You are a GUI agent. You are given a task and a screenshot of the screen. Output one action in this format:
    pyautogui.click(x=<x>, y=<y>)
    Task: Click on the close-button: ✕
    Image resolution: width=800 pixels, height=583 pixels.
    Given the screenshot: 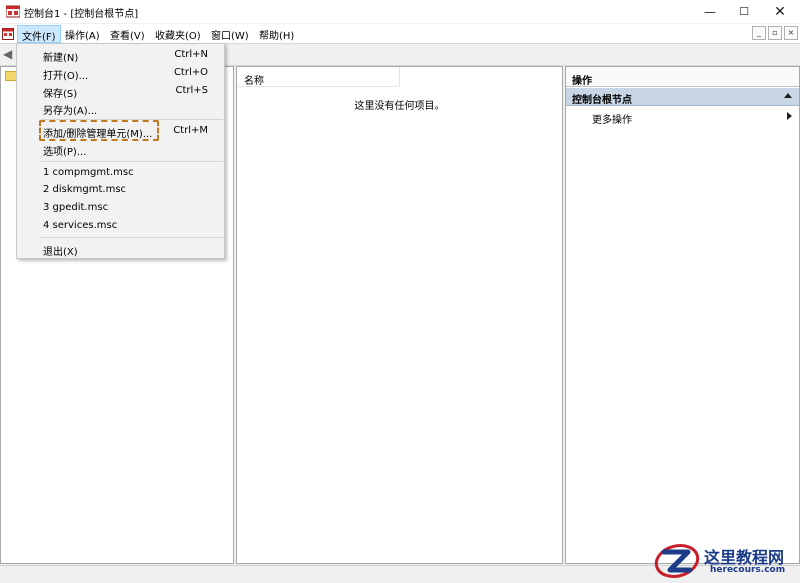 What is the action you would take?
    pyautogui.click(x=780, y=12)
    